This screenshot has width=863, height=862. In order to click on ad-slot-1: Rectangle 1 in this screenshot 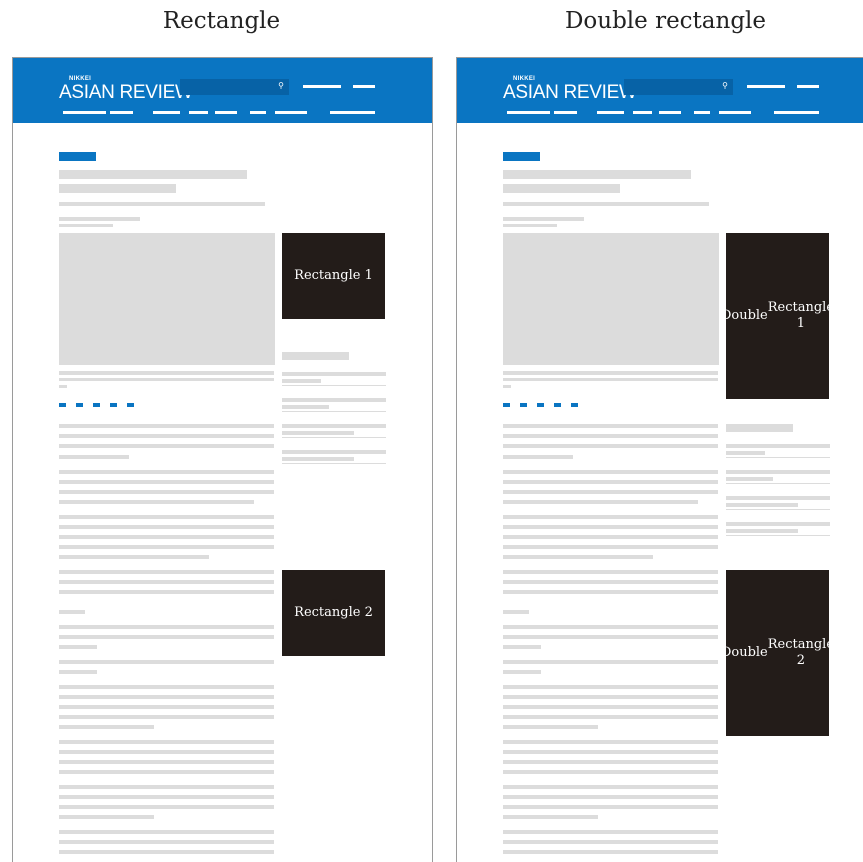, I will do `click(333, 276)`.